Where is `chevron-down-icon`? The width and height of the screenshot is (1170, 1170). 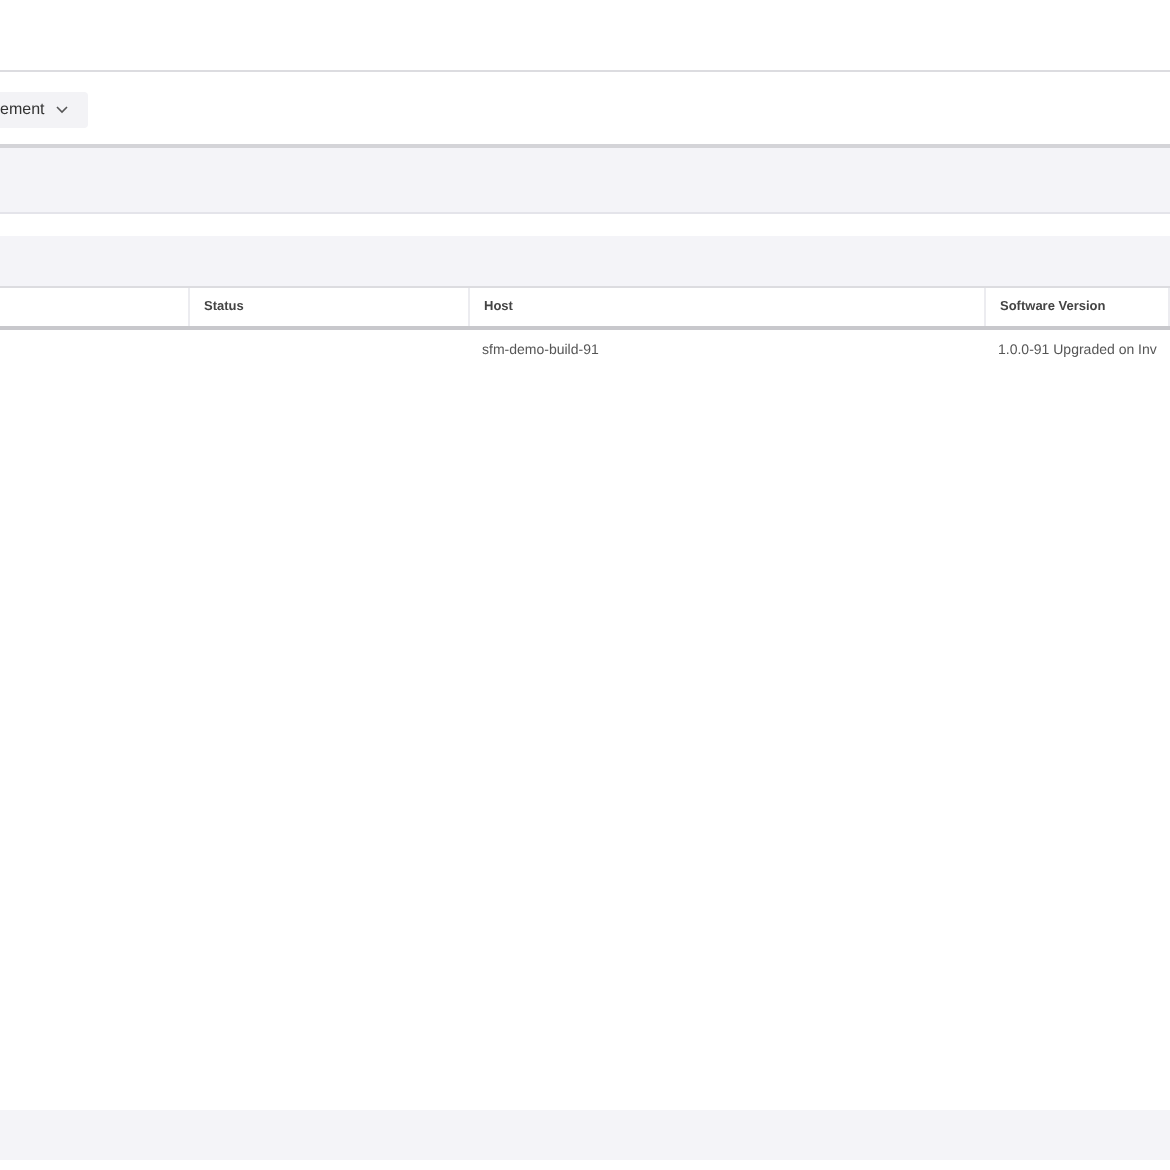
chevron-down-icon is located at coordinates (62, 109).